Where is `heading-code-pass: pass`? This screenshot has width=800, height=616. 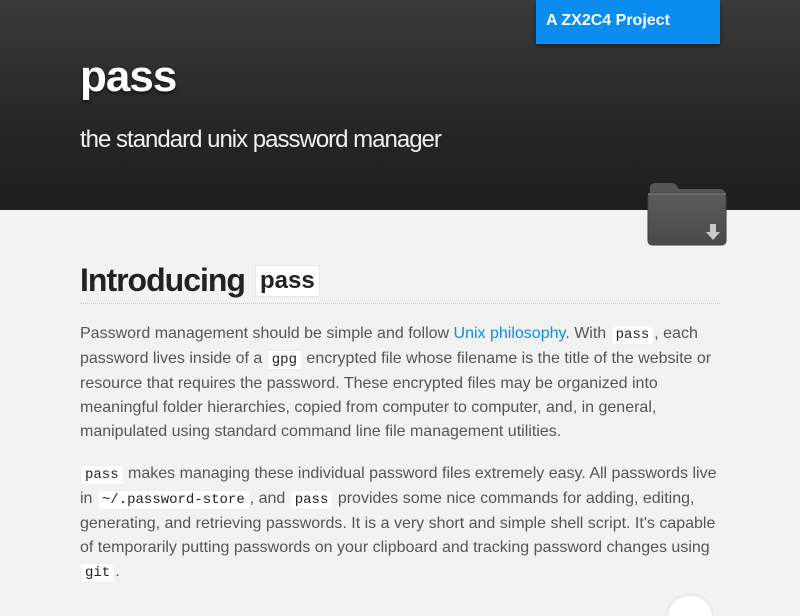
heading-code-pass: pass is located at coordinates (287, 280).